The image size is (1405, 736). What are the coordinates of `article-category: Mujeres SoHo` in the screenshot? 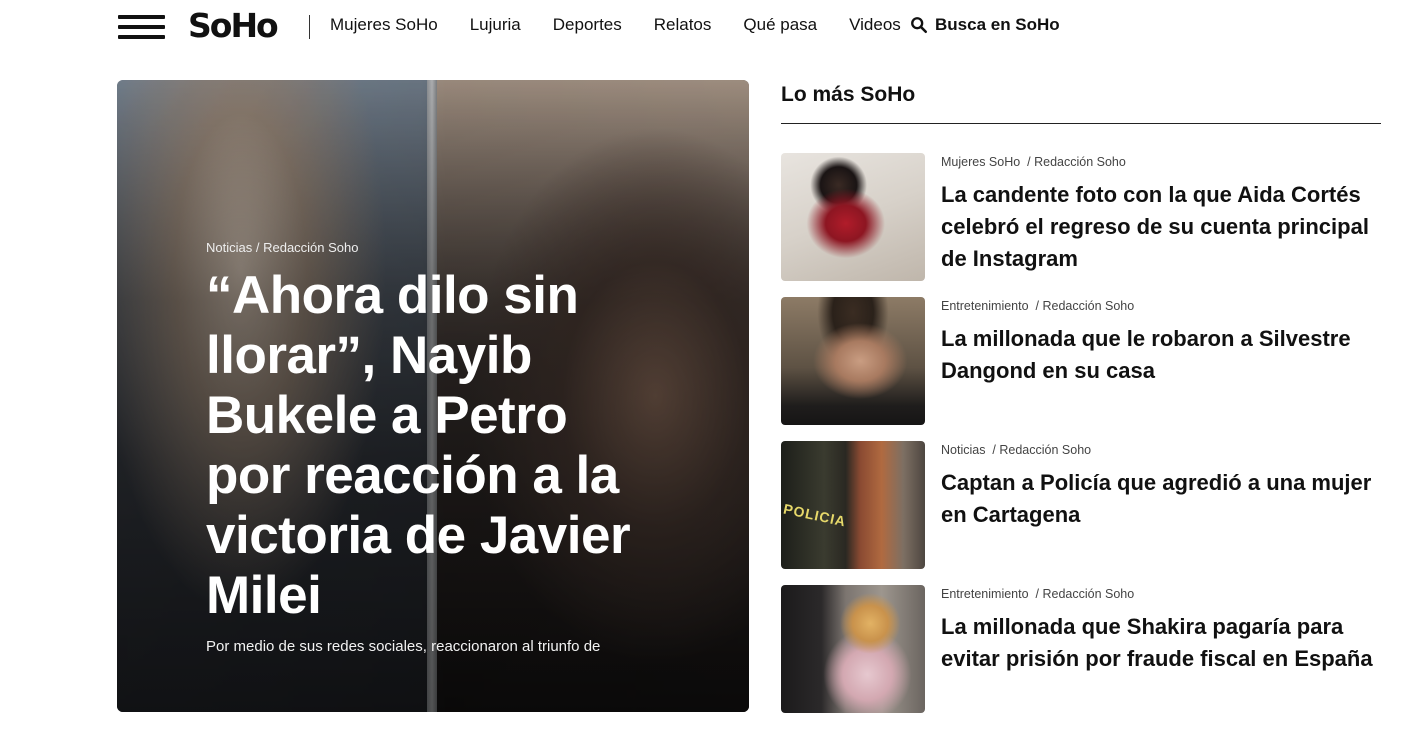 It's located at (980, 162).